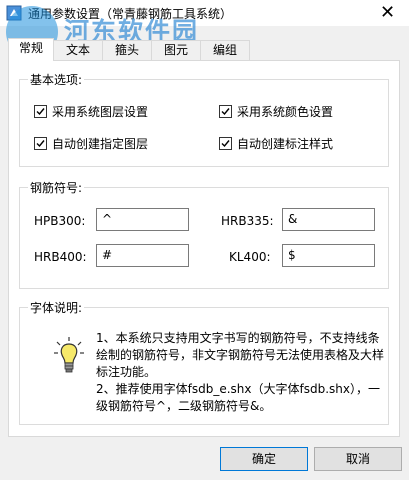 Image resolution: width=409 pixels, height=480 pixels. I want to click on lightbulb-icon, so click(69, 355).